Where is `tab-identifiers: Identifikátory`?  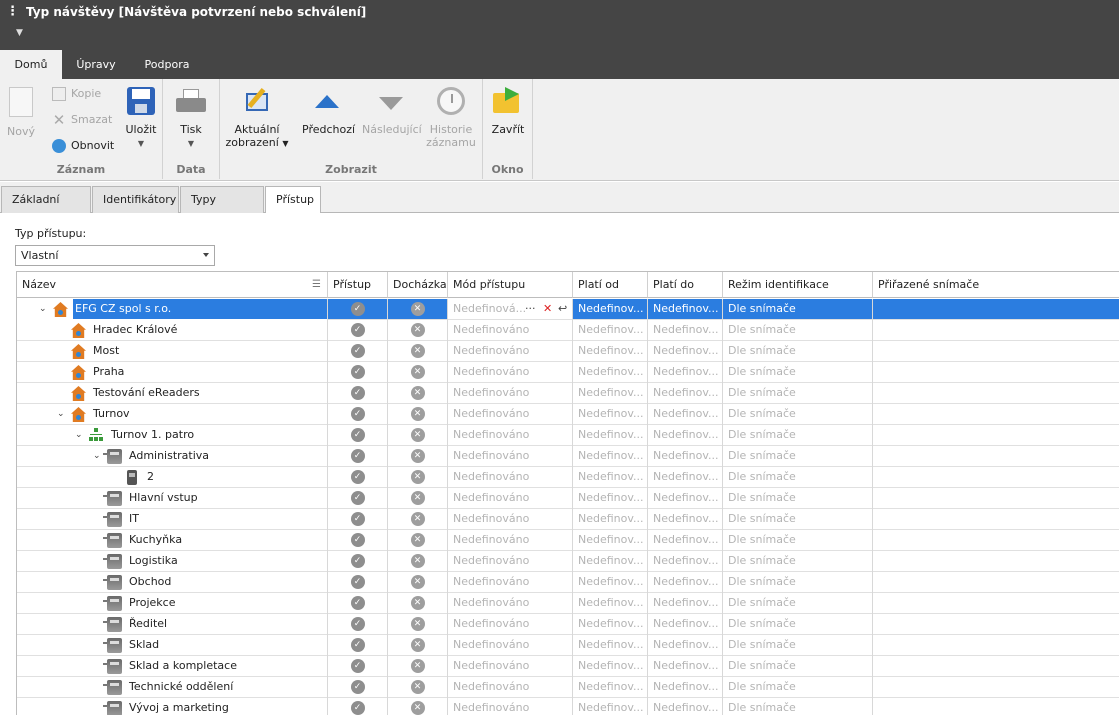
tab-identifiers: Identifikátory is located at coordinates (135, 199).